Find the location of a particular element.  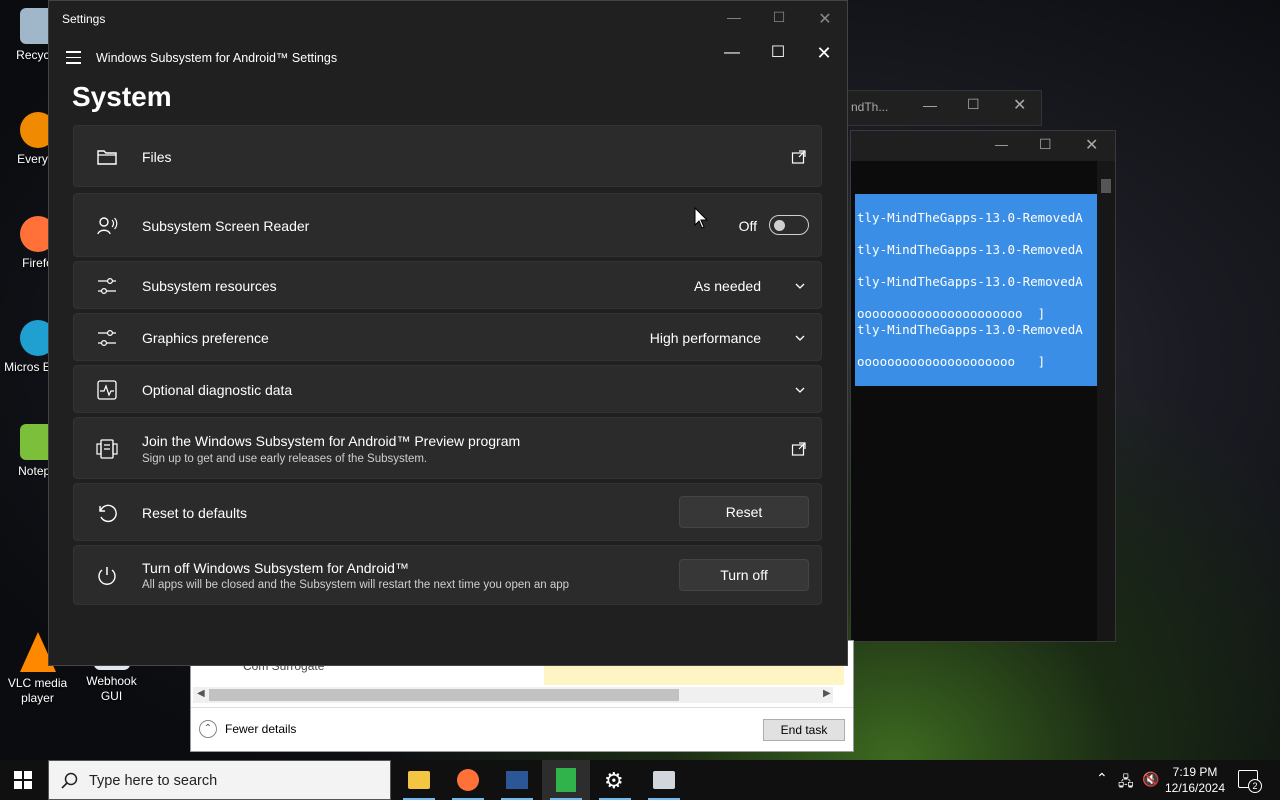

graphics-dropdown-value: High performance is located at coordinates (705, 338).